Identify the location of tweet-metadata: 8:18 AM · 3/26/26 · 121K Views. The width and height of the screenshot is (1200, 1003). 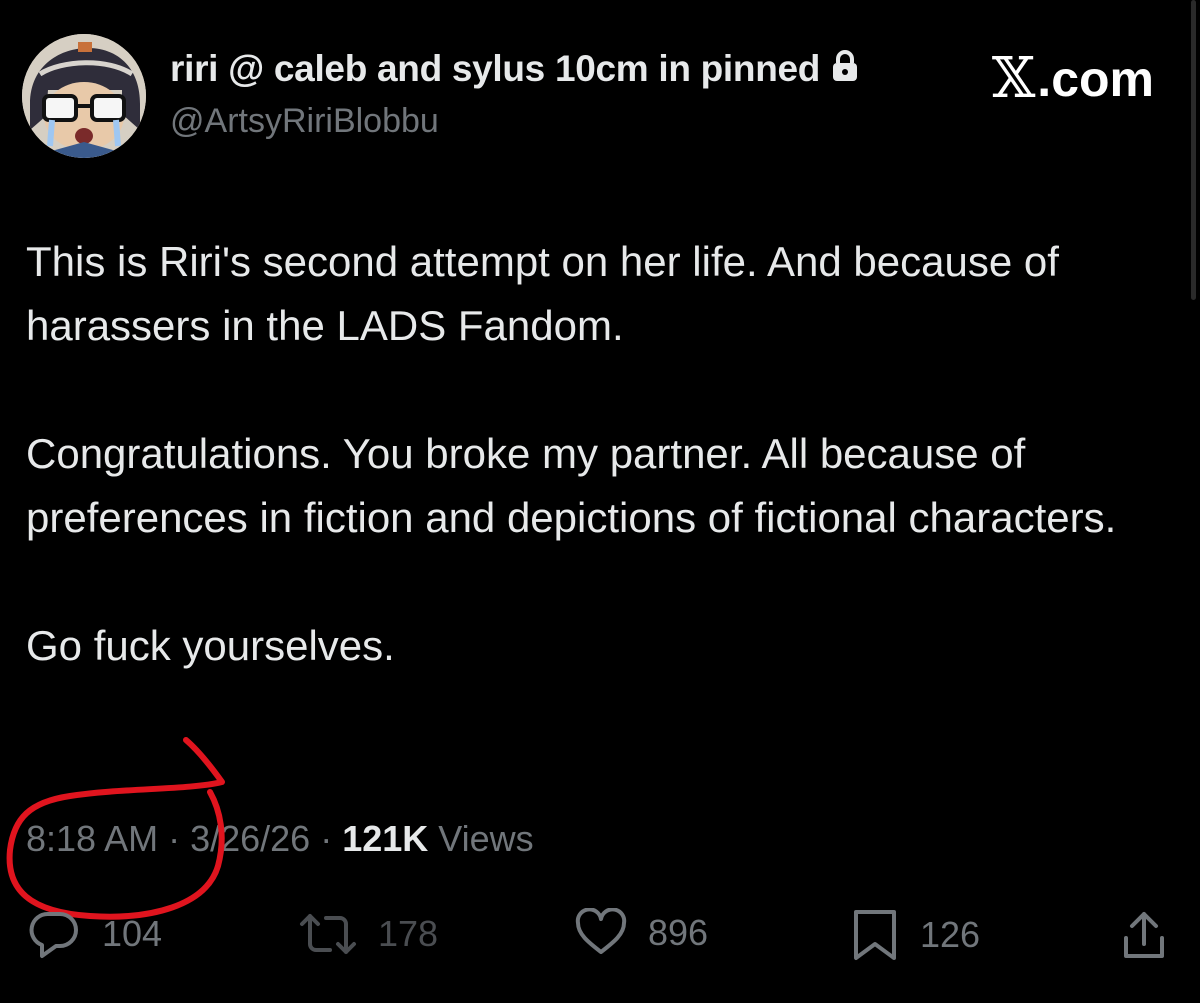
(280, 839).